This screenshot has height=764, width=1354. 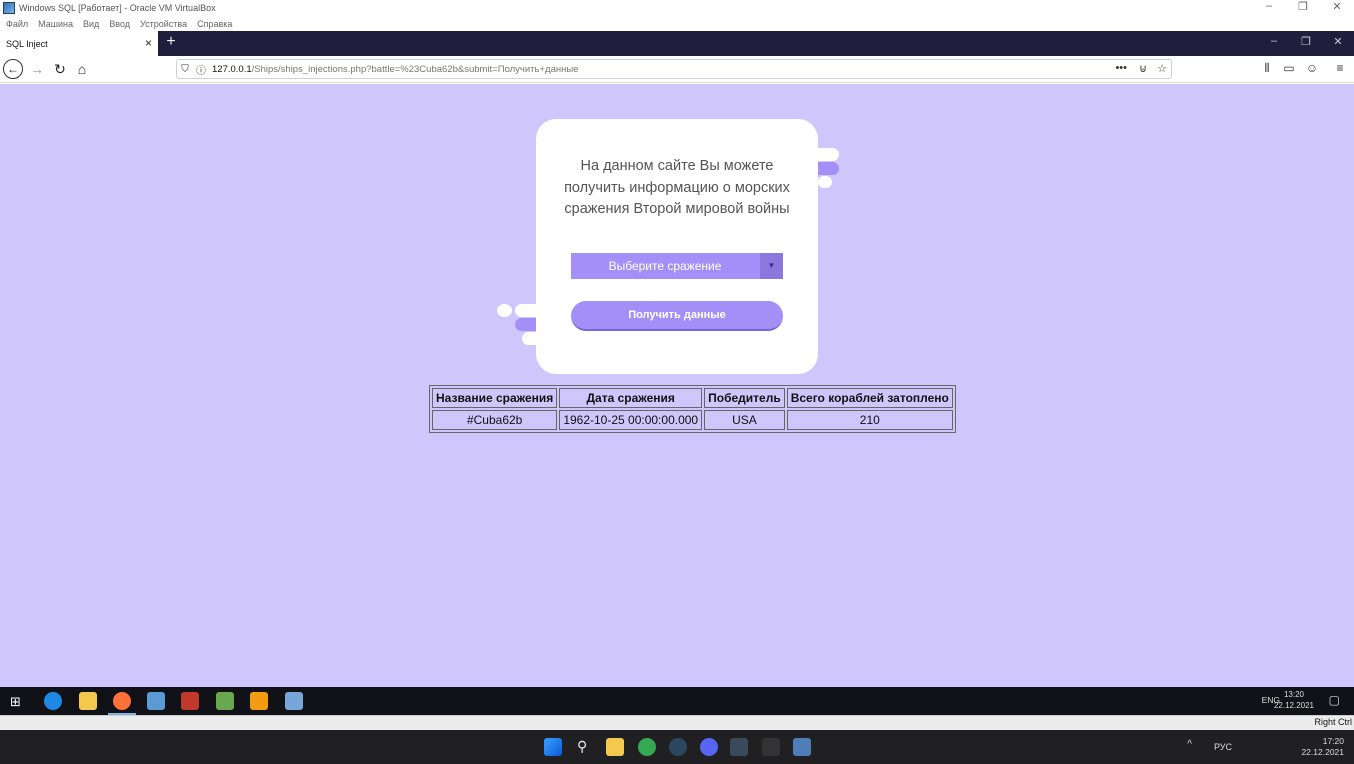 I want to click on tab-sql-inject: SQL Inject ×, so click(x=79, y=43).